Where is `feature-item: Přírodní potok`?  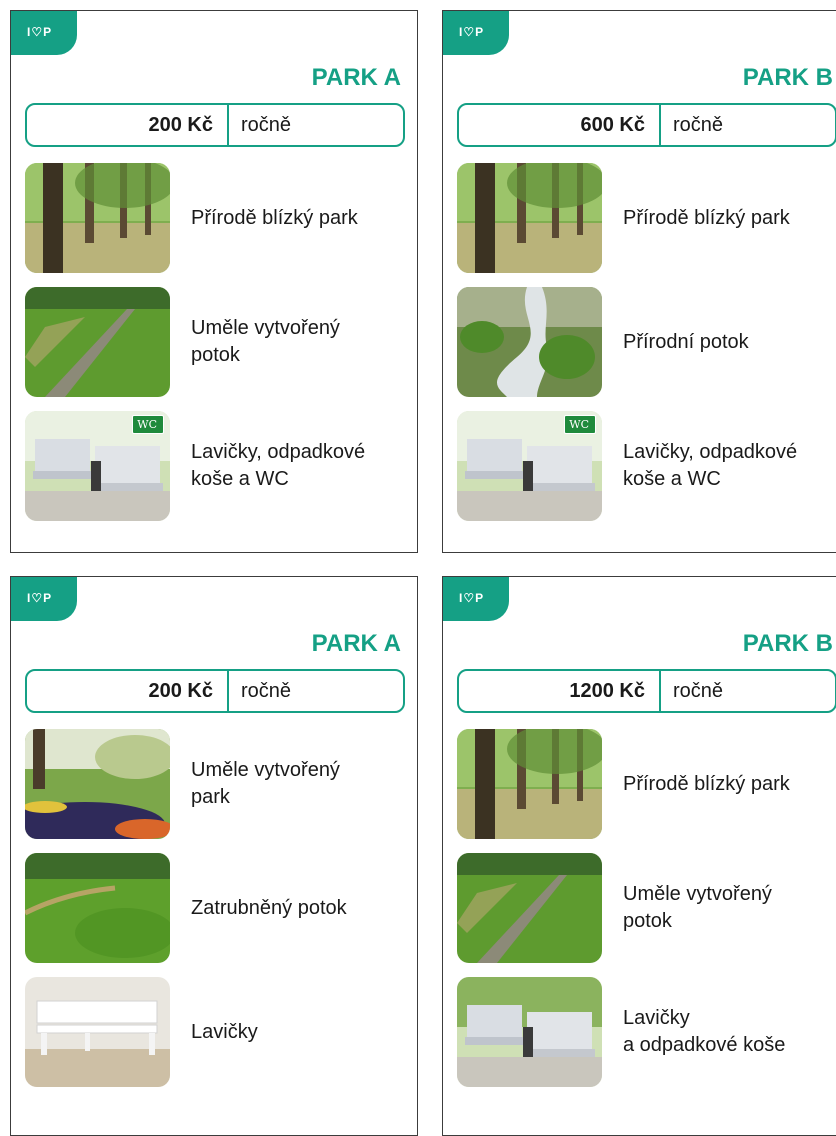 feature-item: Přírodní potok is located at coordinates (646, 342).